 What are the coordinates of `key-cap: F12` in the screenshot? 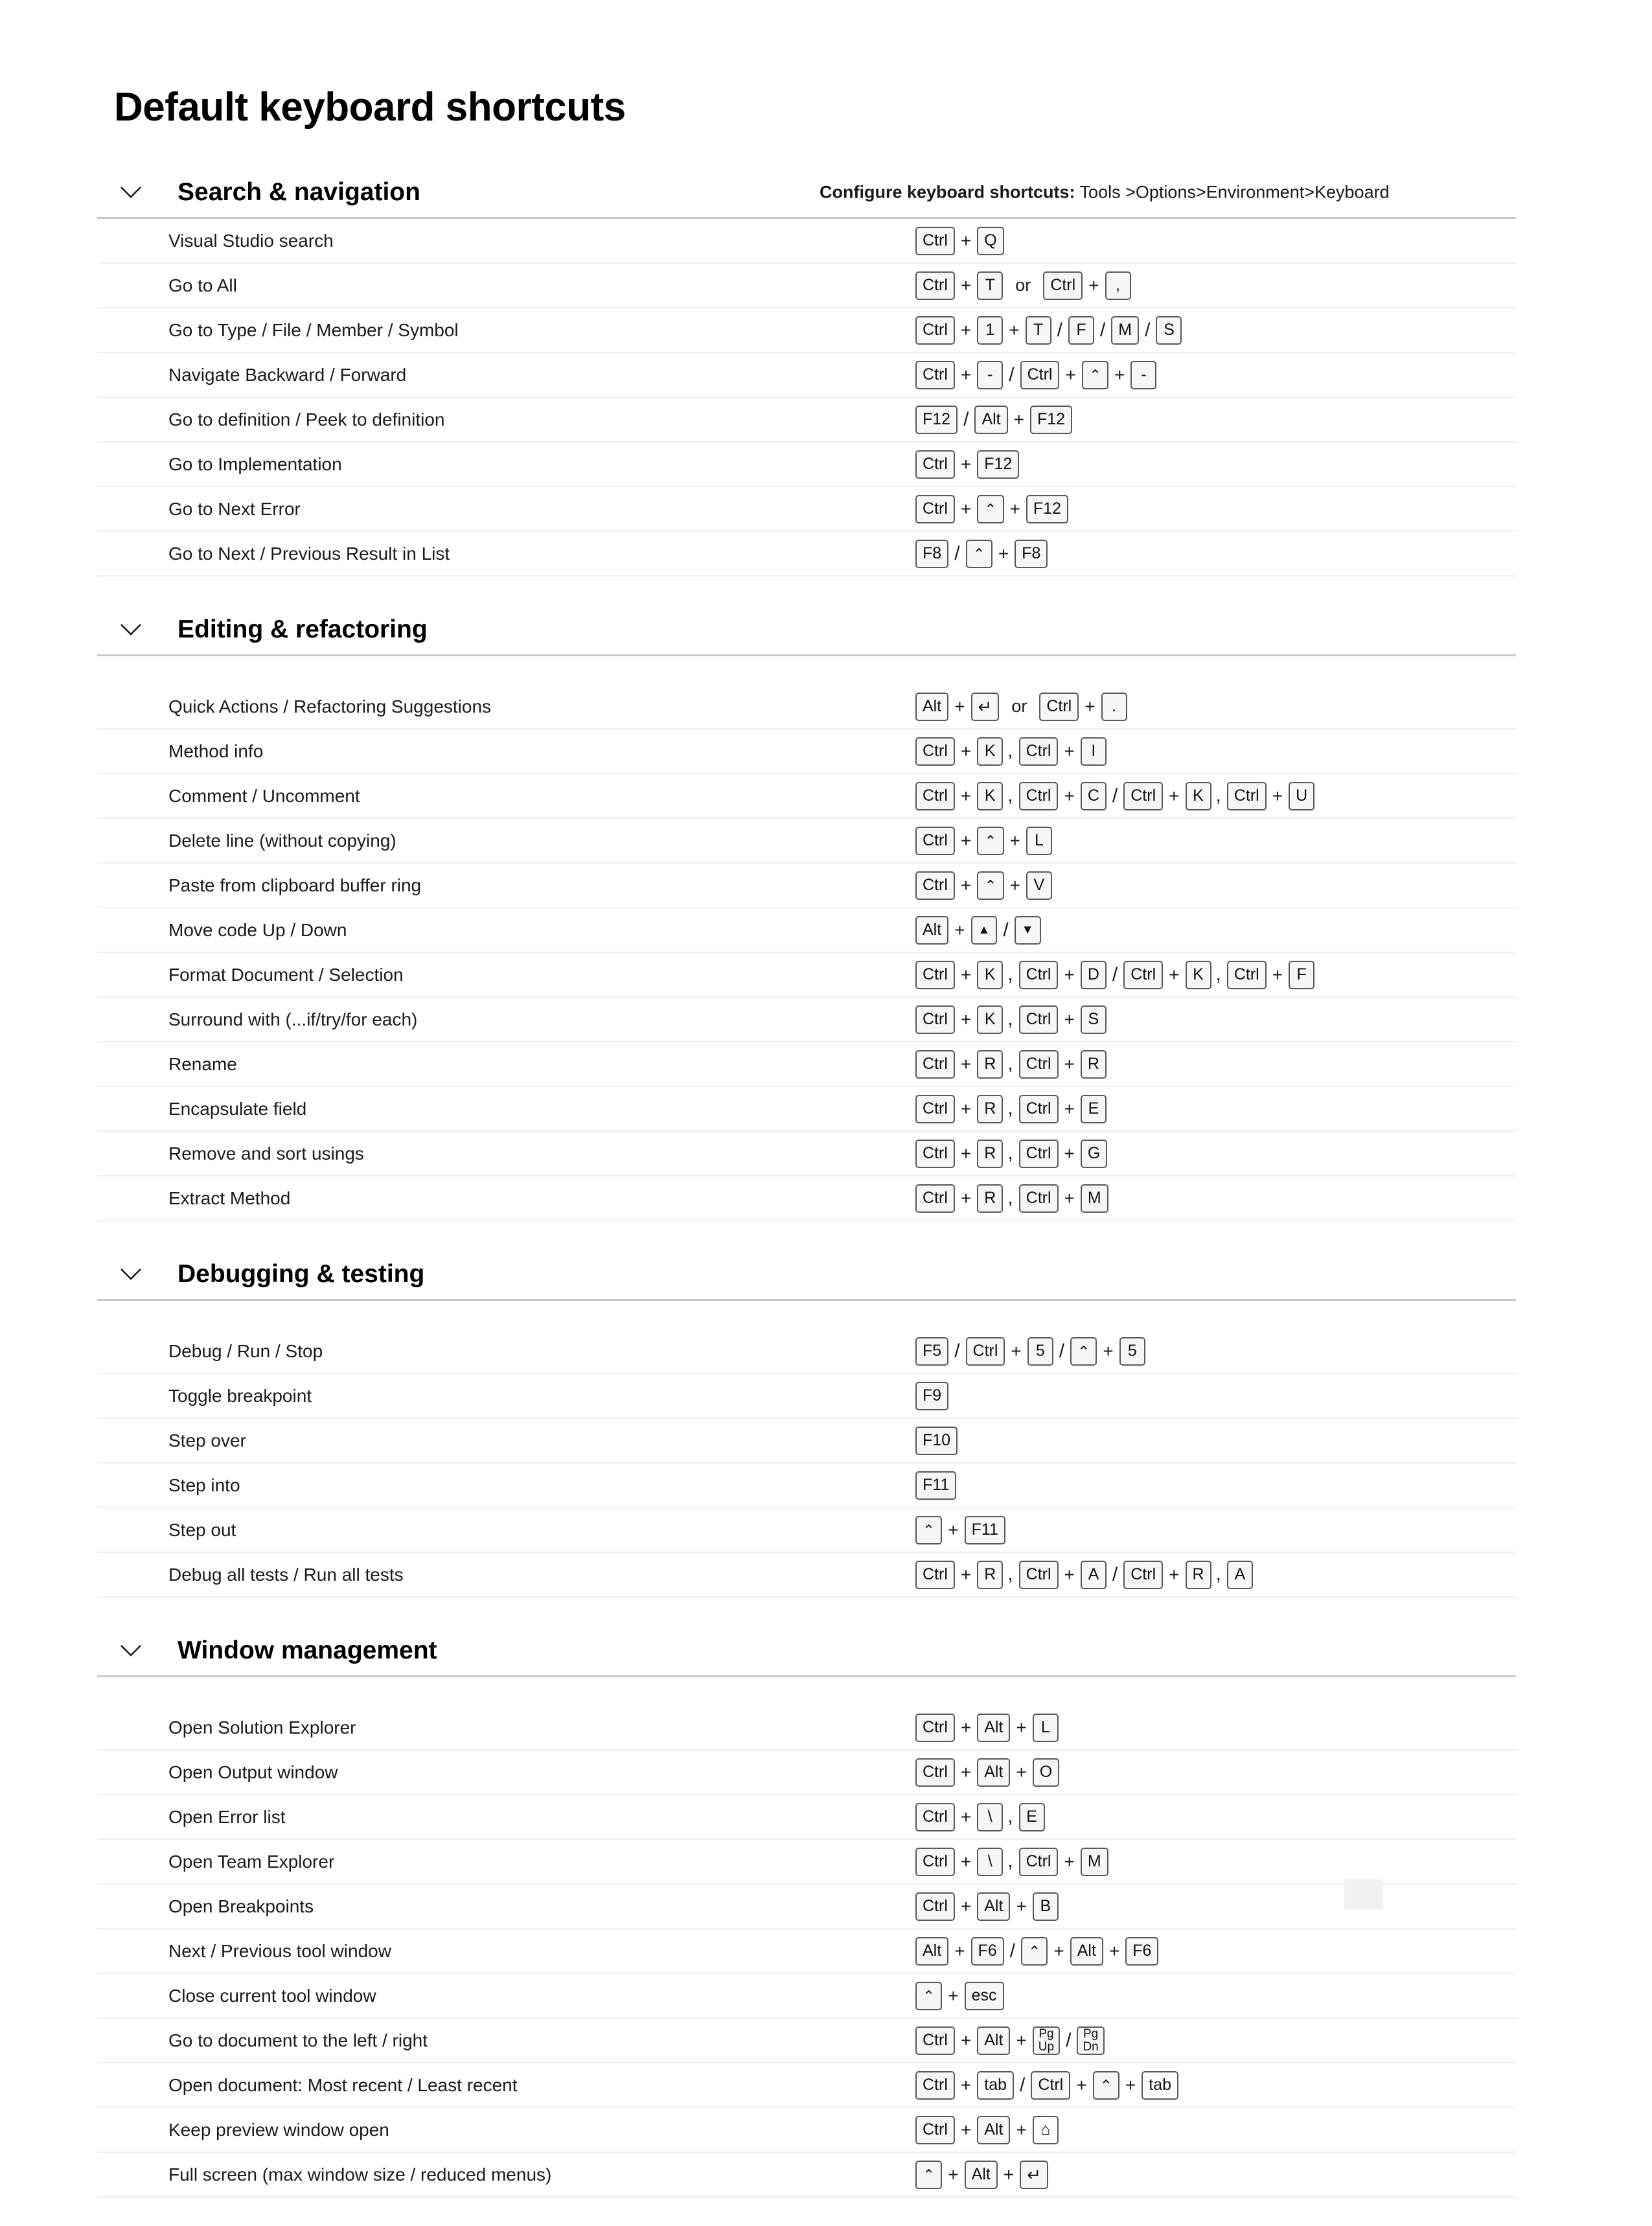 It's located at (998, 464).